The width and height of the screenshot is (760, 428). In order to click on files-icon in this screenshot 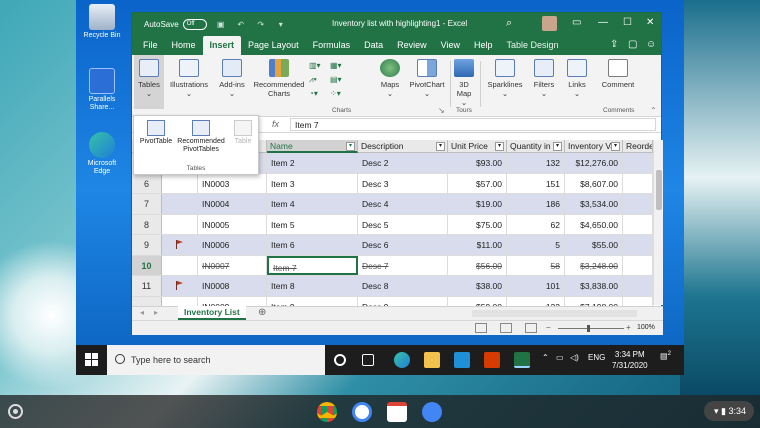, I will do `click(432, 412)`.